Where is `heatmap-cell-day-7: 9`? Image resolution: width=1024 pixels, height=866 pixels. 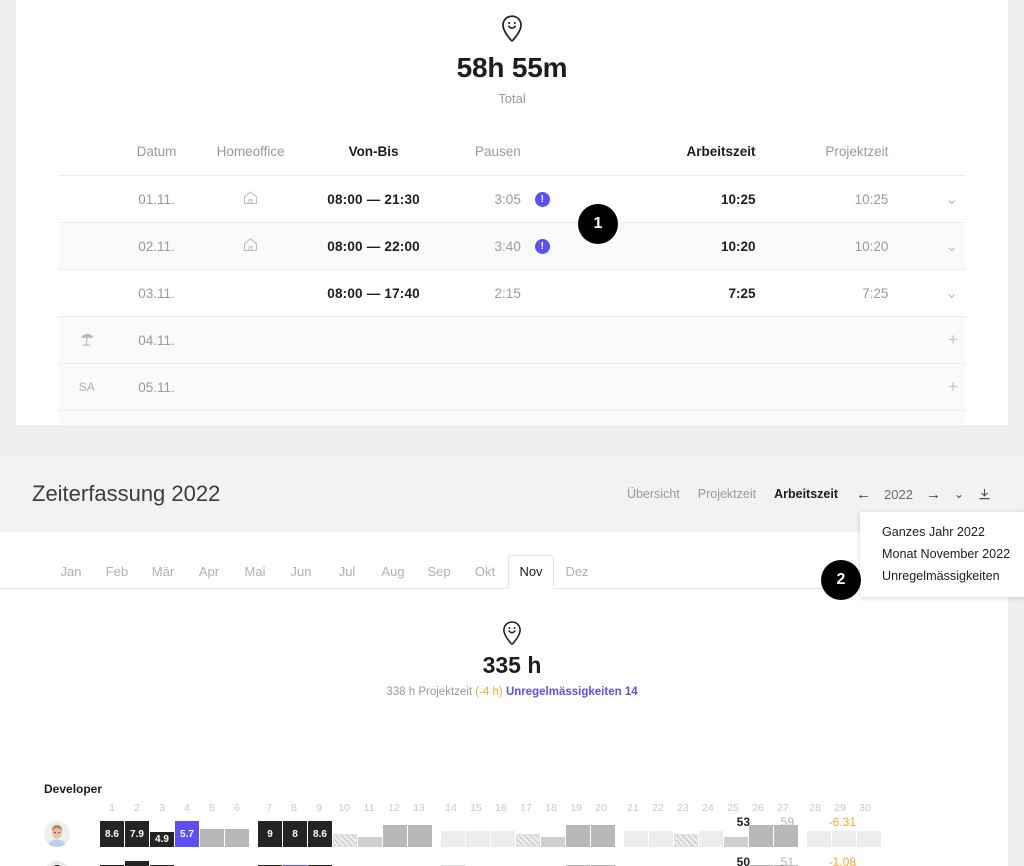
heatmap-cell-day-7: 9 is located at coordinates (270, 834).